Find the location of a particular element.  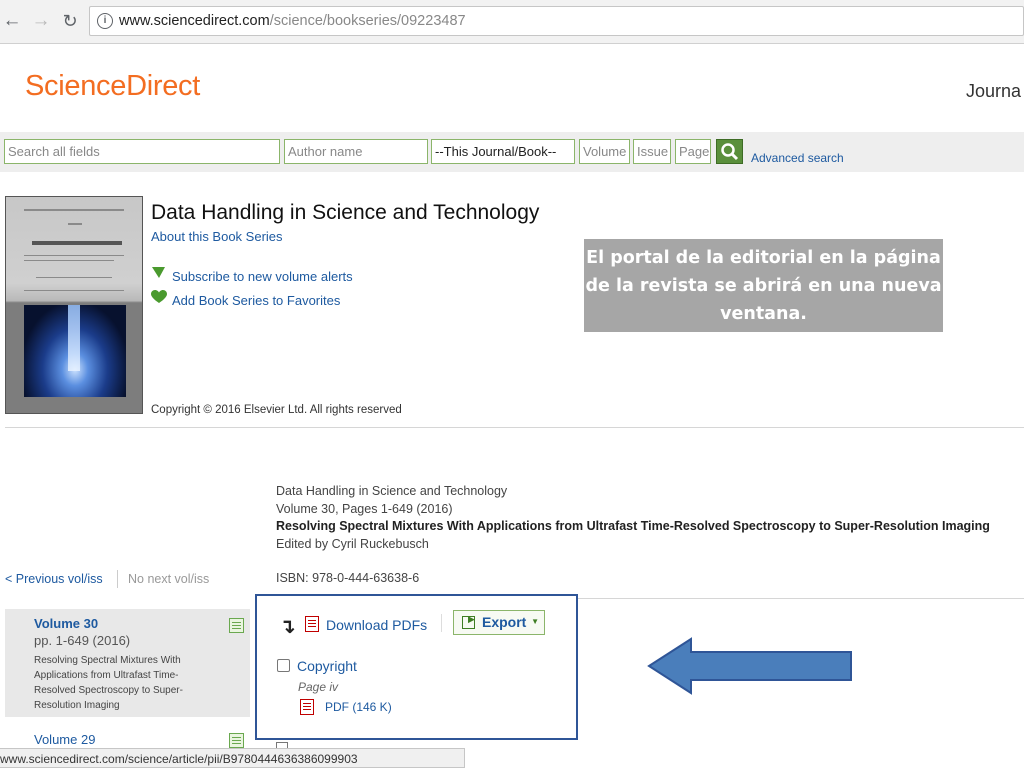

series-title: Data Handling in Science and Technology is located at coordinates (345, 212).